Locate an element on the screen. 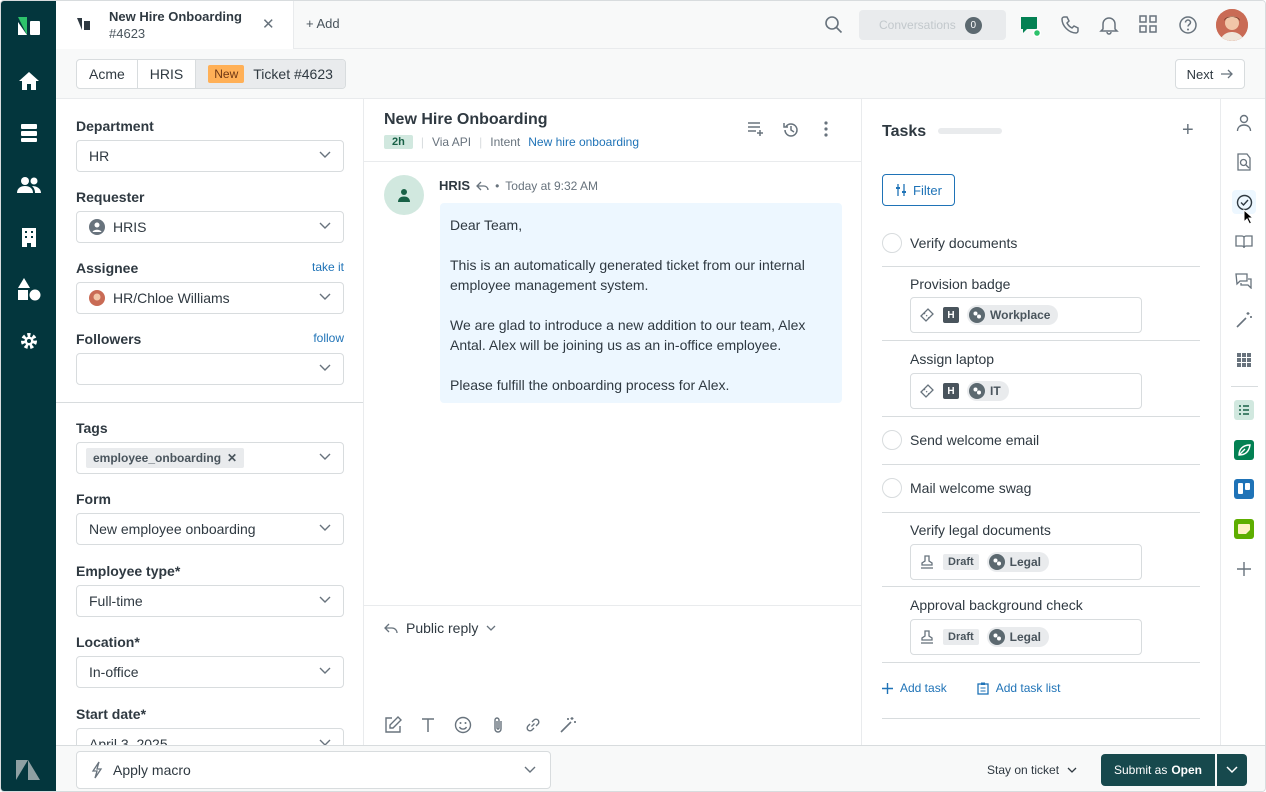 The height and width of the screenshot is (792, 1266). breadcrumb-ticket: New Ticket #4623 is located at coordinates (270, 74).